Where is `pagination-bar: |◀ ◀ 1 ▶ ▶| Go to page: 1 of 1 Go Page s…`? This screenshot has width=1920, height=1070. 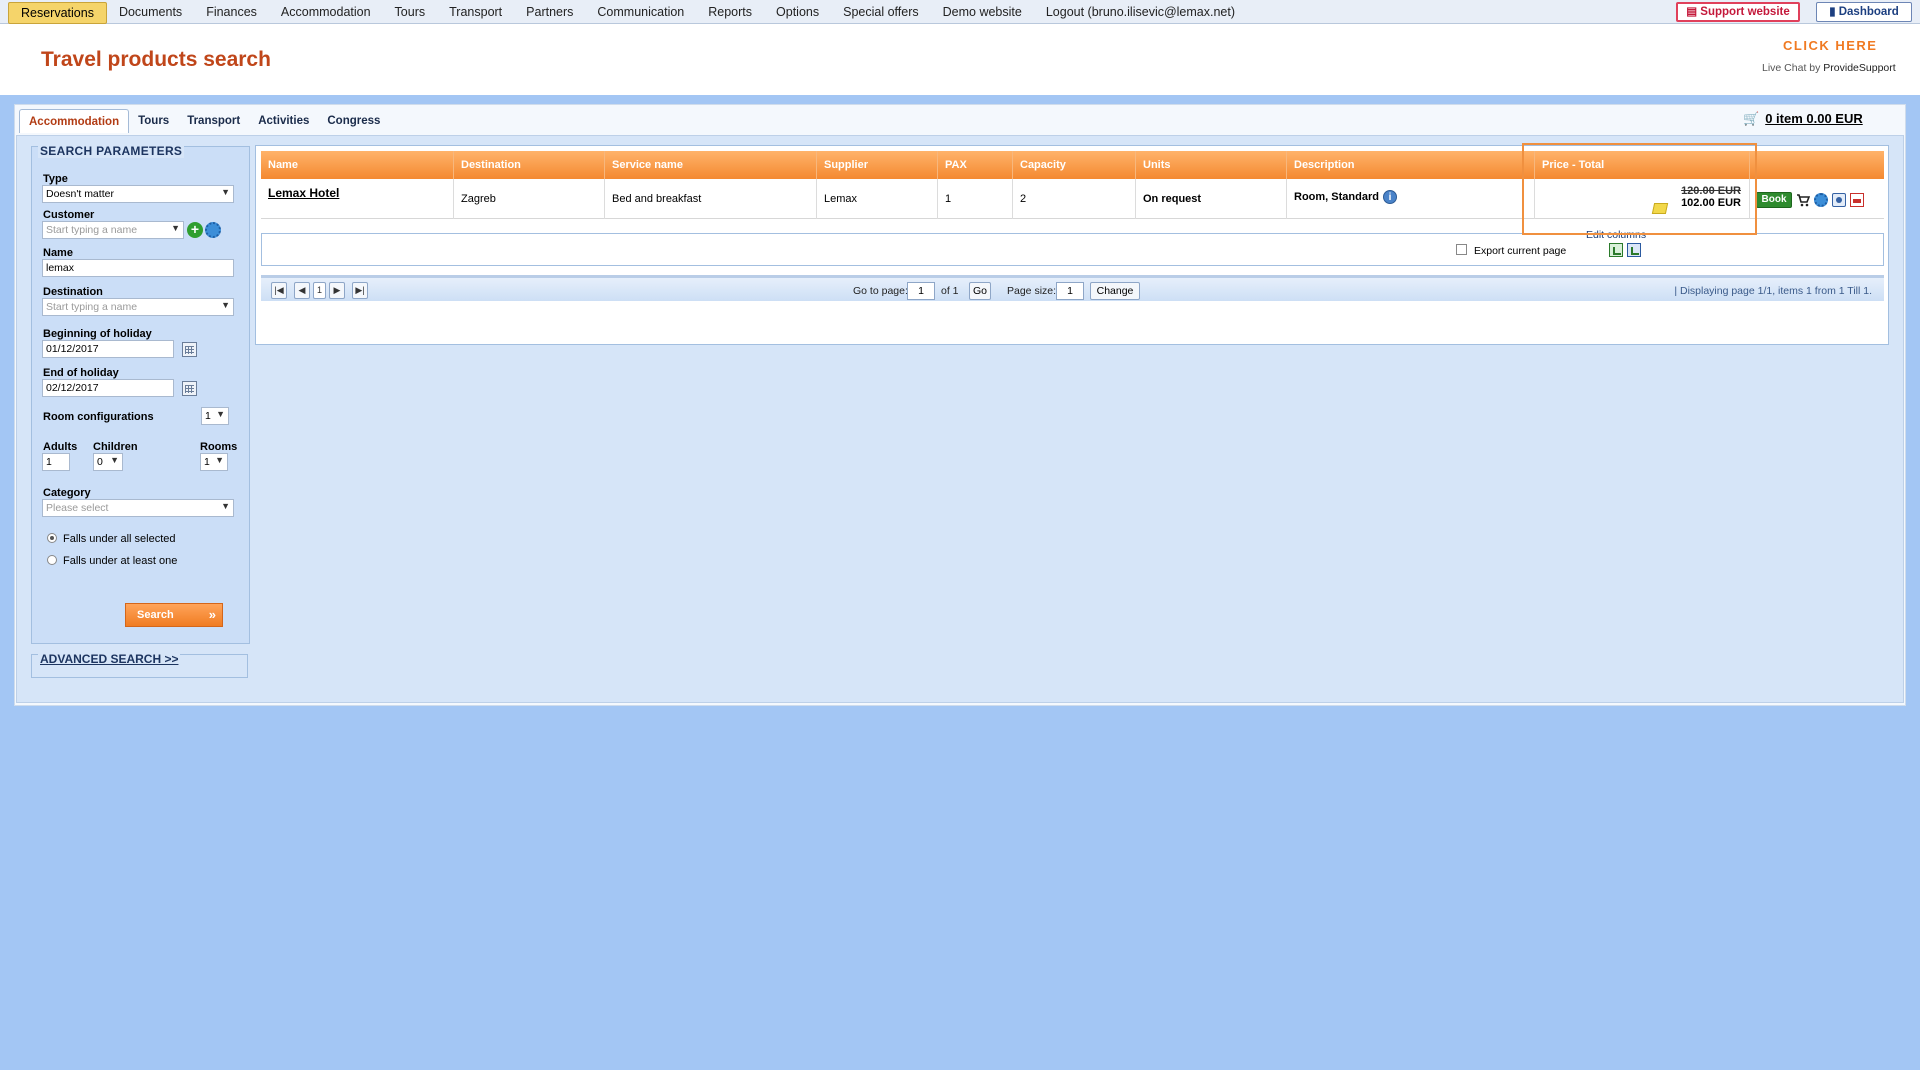
pagination-bar: |◀ ◀ 1 ▶ ▶| Go to page: 1 of 1 Go Page s… is located at coordinates (1072, 288).